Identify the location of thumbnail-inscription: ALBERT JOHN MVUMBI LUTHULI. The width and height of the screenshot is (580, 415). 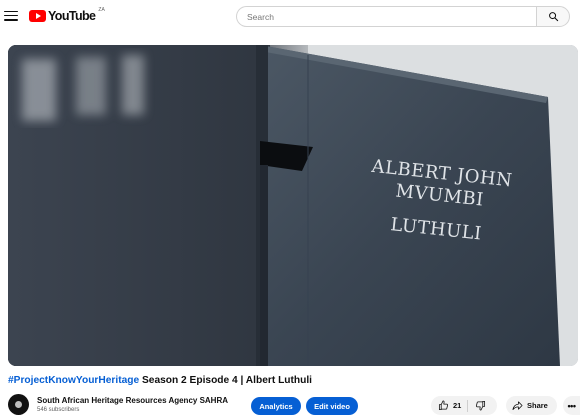
(438, 201).